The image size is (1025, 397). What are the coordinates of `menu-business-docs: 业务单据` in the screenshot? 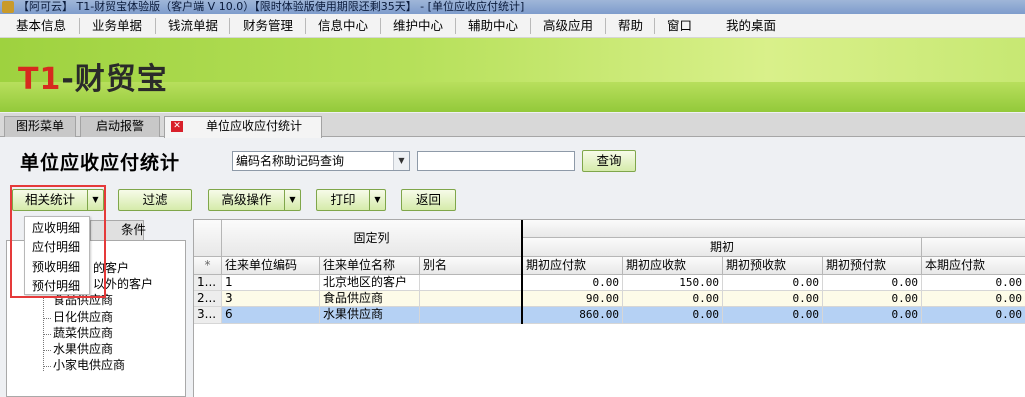 It's located at (117, 26).